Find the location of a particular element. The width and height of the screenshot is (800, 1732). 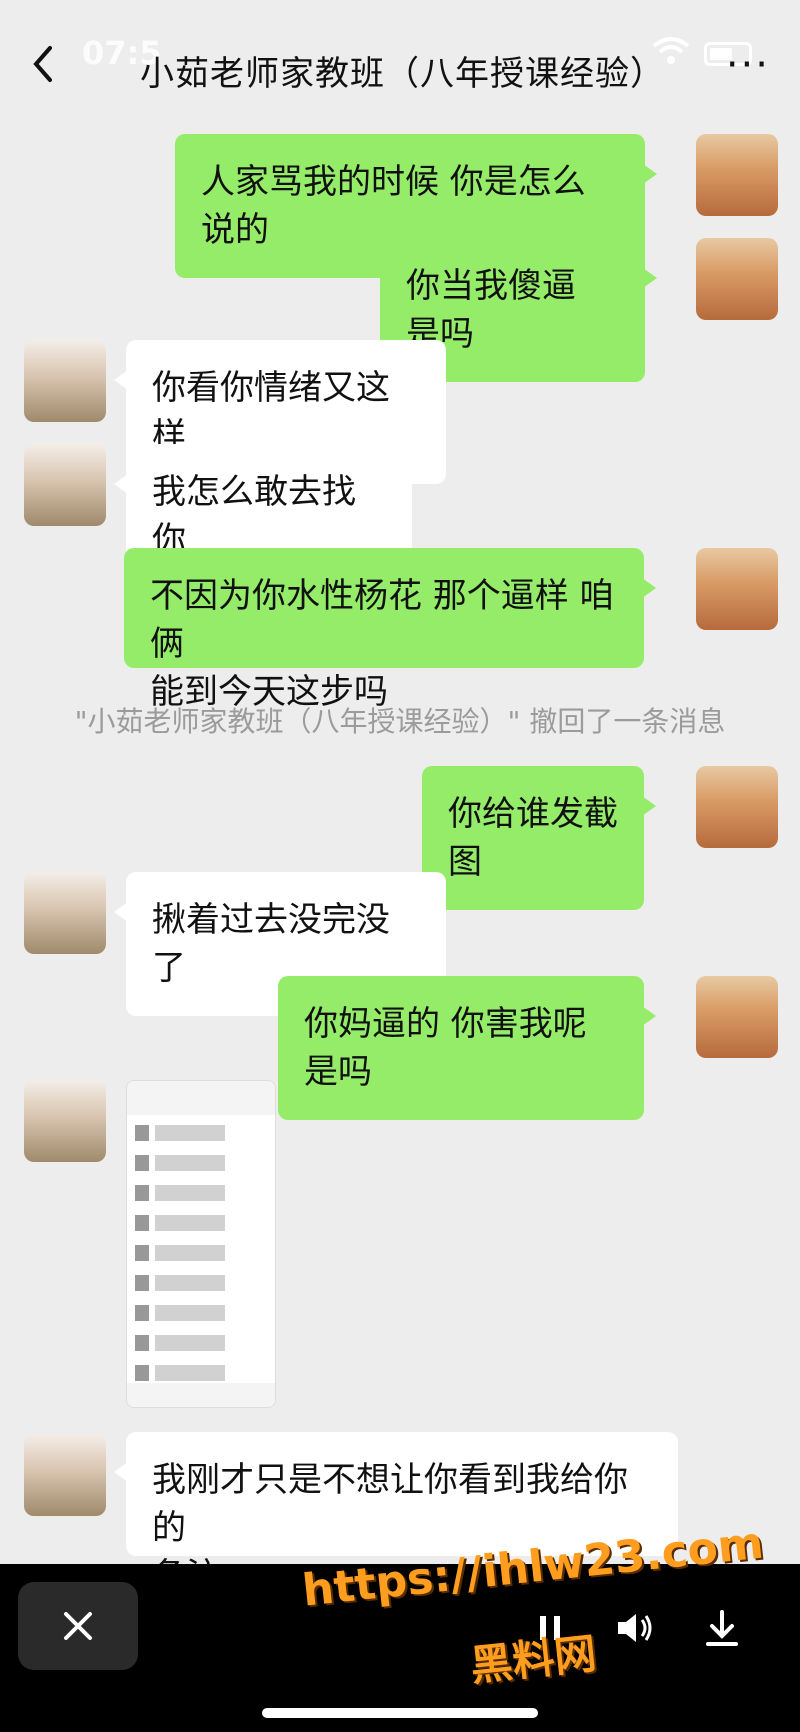

recall-notice: "小茹老师家教班（八年授课经验）" 撤回了一条消息 is located at coordinates (400, 721).